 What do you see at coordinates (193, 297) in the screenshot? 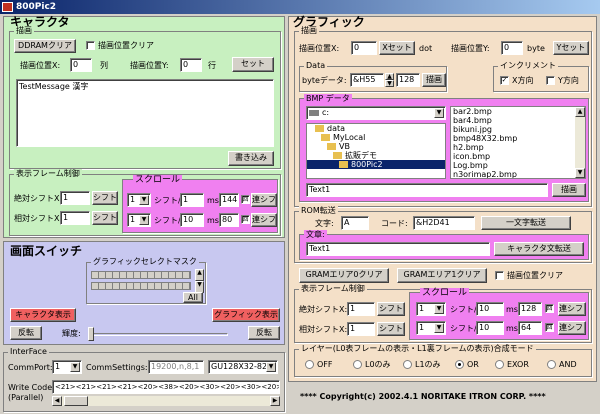
I see `mask-all-button: All` at bounding box center [193, 297].